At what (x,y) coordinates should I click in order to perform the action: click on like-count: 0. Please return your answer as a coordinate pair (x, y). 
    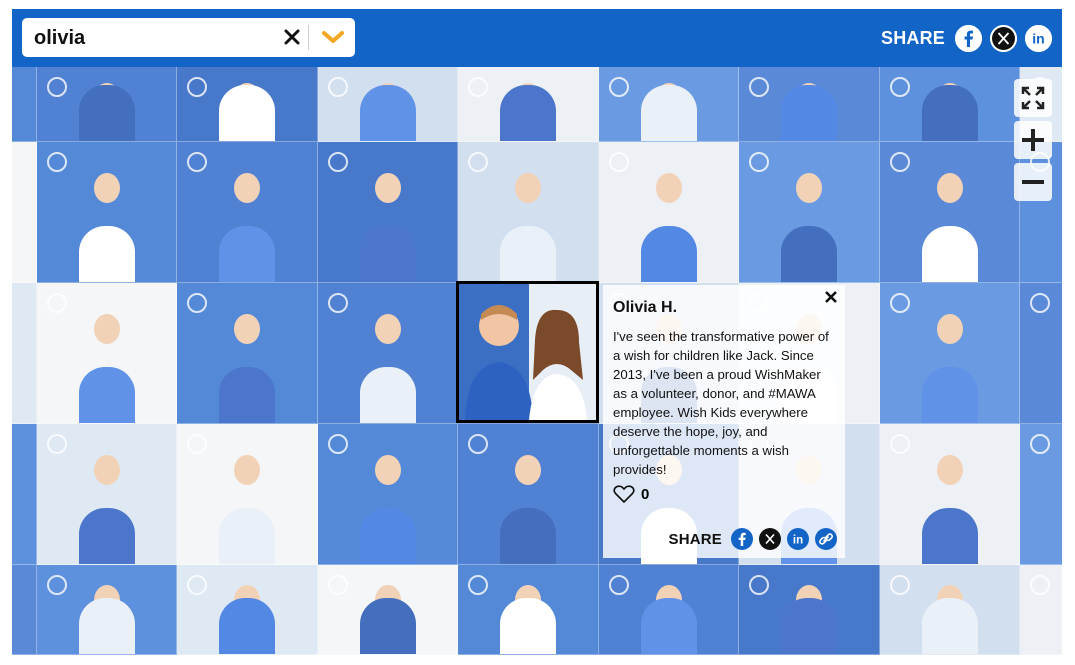
    Looking at the image, I should click on (645, 494).